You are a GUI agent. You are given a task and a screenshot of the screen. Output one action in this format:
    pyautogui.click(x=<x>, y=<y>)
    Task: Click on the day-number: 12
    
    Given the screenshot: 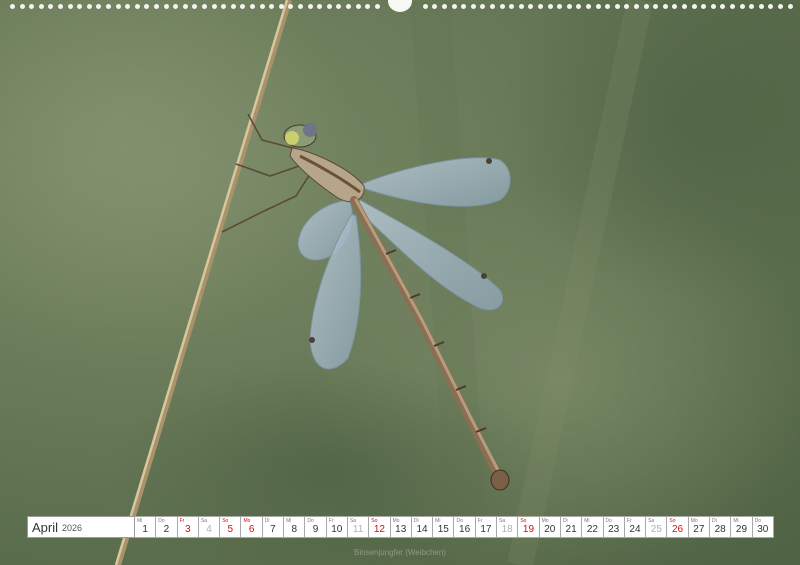 What is the action you would take?
    pyautogui.click(x=379, y=529)
    